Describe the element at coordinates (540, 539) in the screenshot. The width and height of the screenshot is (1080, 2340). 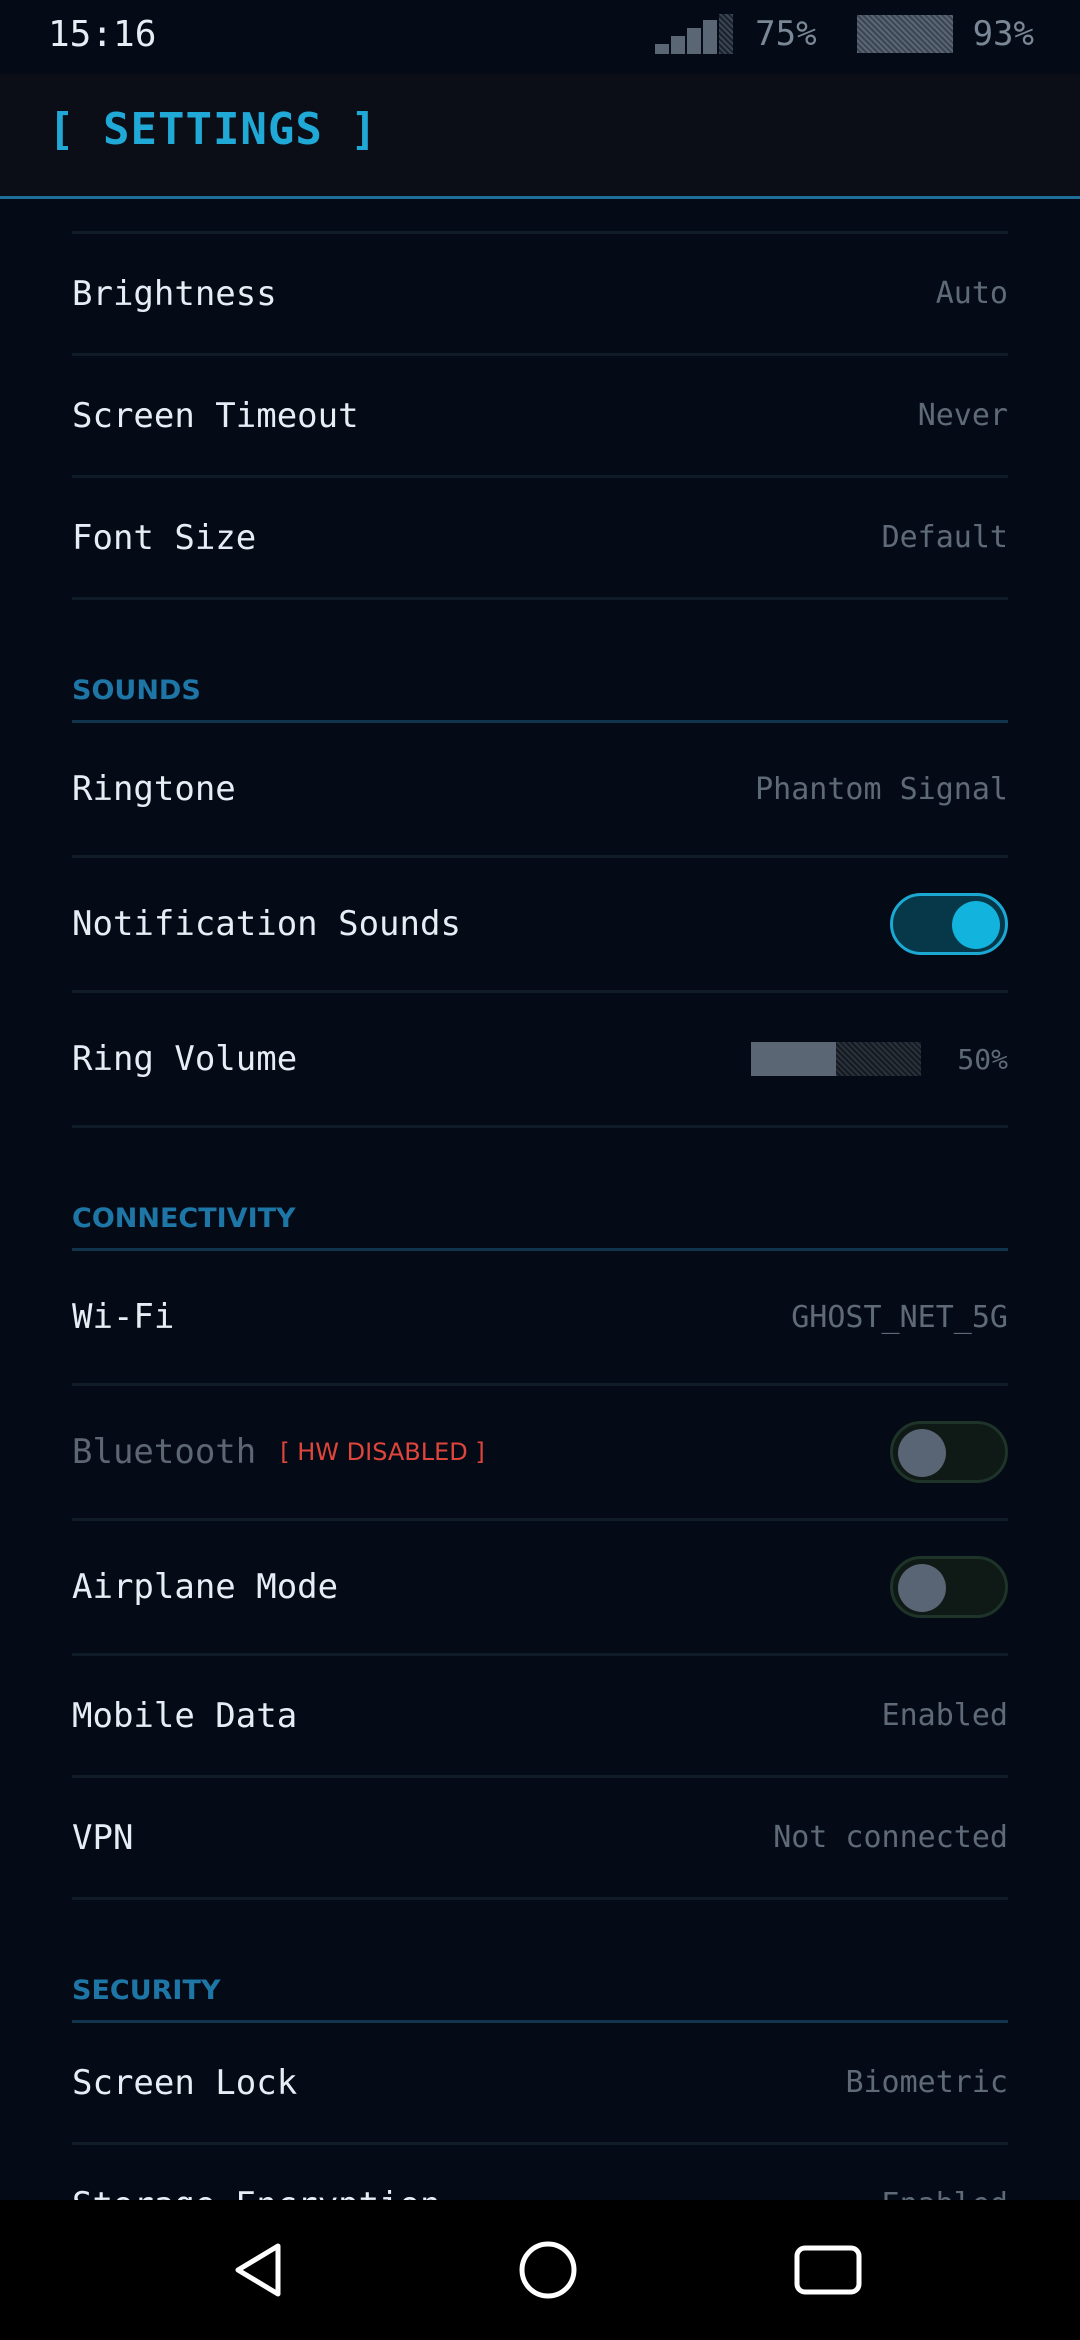
I see `setting-font-size: Font Size Default` at that location.